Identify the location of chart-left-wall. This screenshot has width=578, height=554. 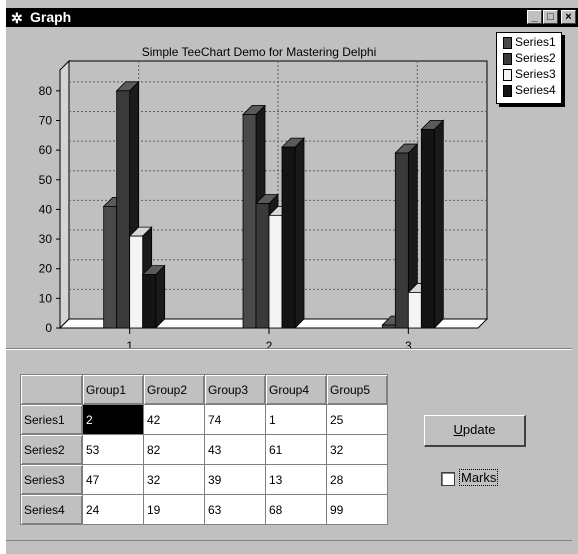
(64, 194).